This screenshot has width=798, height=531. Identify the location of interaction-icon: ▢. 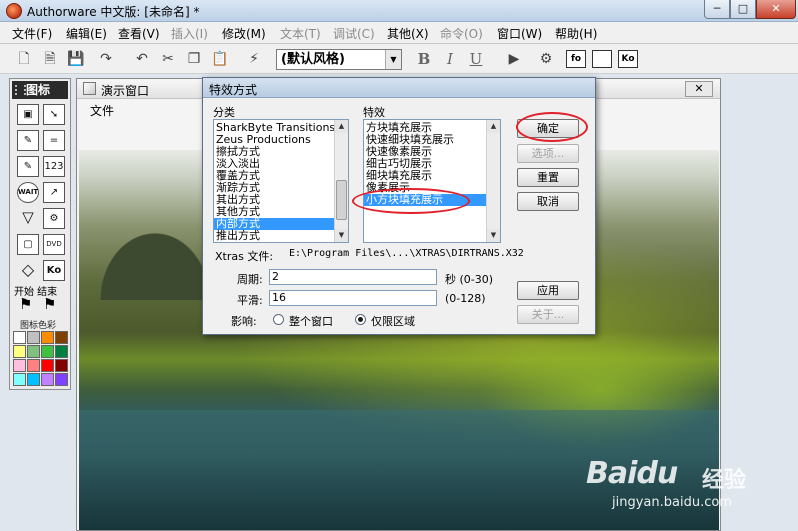
(28, 244).